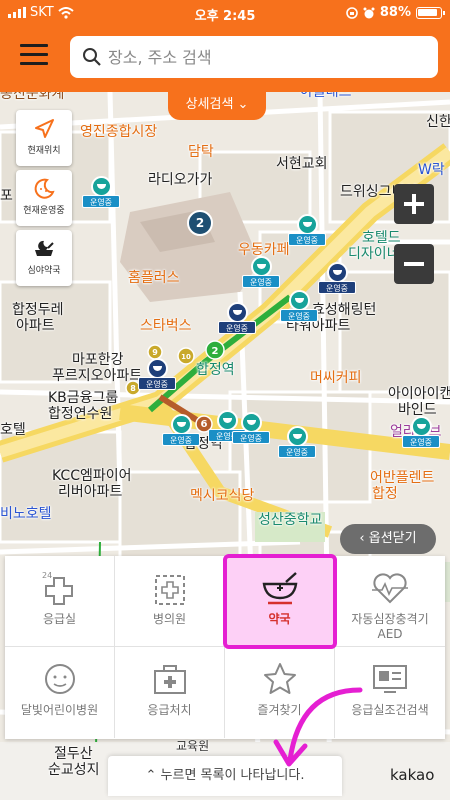 This screenshot has height=800, width=450. I want to click on map-label: 홈플러스, so click(154, 278).